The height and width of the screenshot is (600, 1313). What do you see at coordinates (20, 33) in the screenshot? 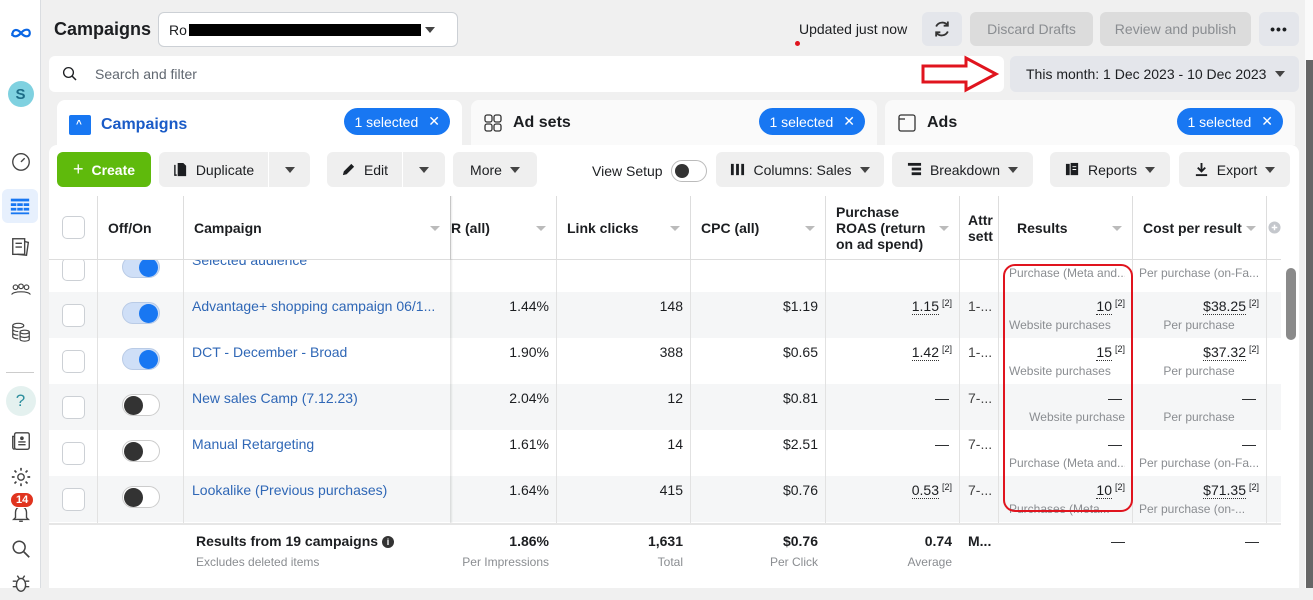
I see `meta-logo-icon` at bounding box center [20, 33].